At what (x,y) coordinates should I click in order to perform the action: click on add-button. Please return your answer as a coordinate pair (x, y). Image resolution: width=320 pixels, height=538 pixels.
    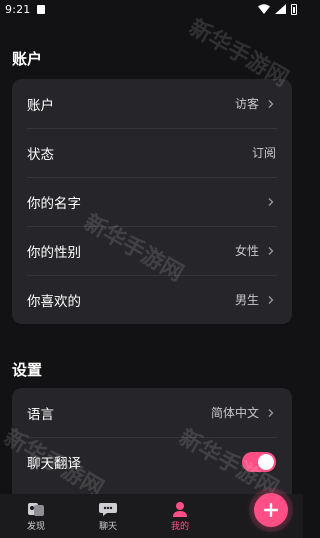
    Looking at the image, I should click on (271, 510).